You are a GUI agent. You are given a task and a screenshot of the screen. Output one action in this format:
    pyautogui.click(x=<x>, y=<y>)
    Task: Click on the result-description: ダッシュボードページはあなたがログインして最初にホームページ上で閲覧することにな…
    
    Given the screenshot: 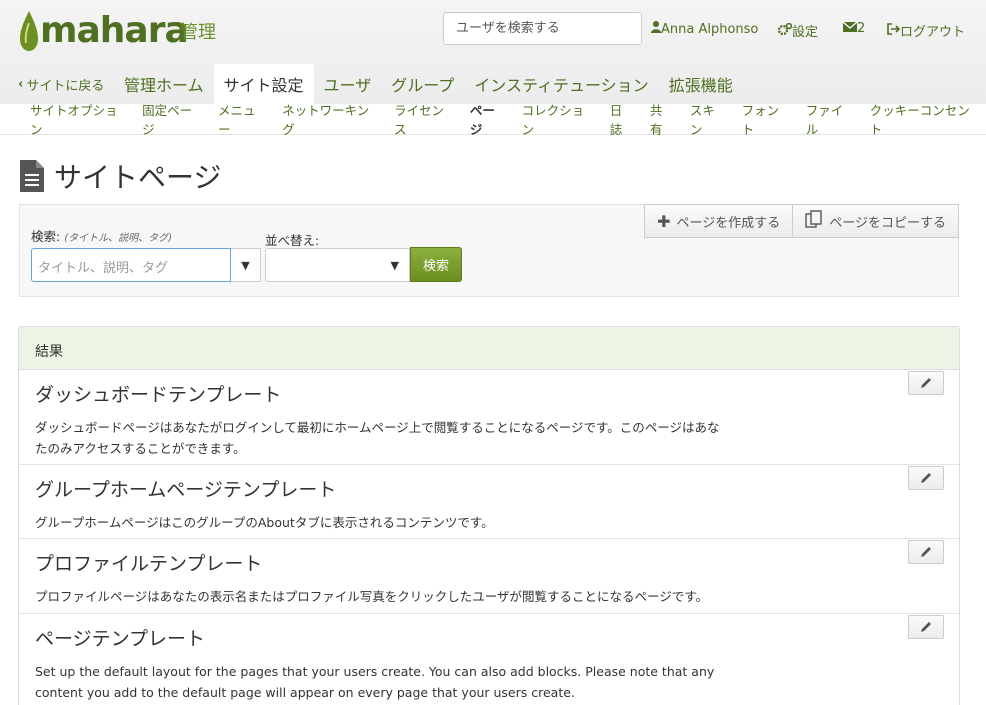 What is the action you would take?
    pyautogui.click(x=377, y=438)
    